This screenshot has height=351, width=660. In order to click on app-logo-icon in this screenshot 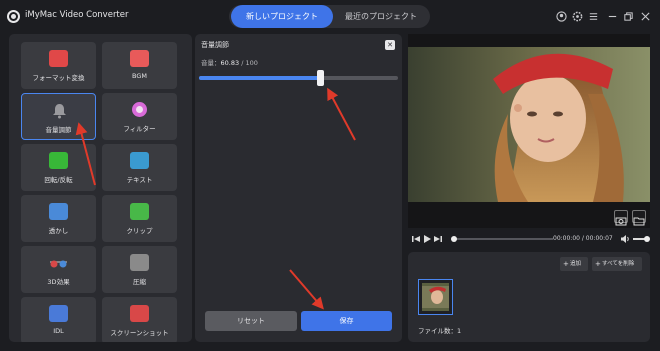, I will do `click(13, 16)`.